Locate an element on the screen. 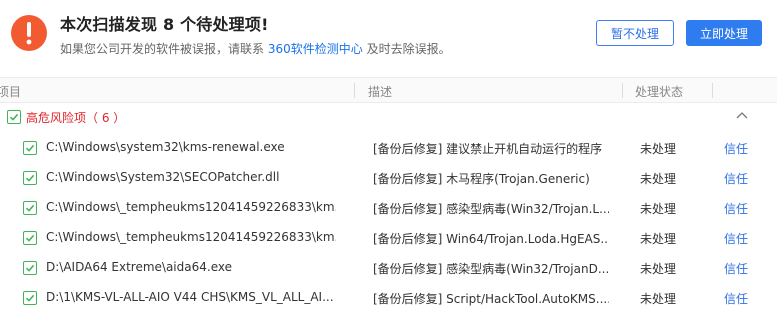  column-header: 项目 描述 处理状态 is located at coordinates (388, 90).